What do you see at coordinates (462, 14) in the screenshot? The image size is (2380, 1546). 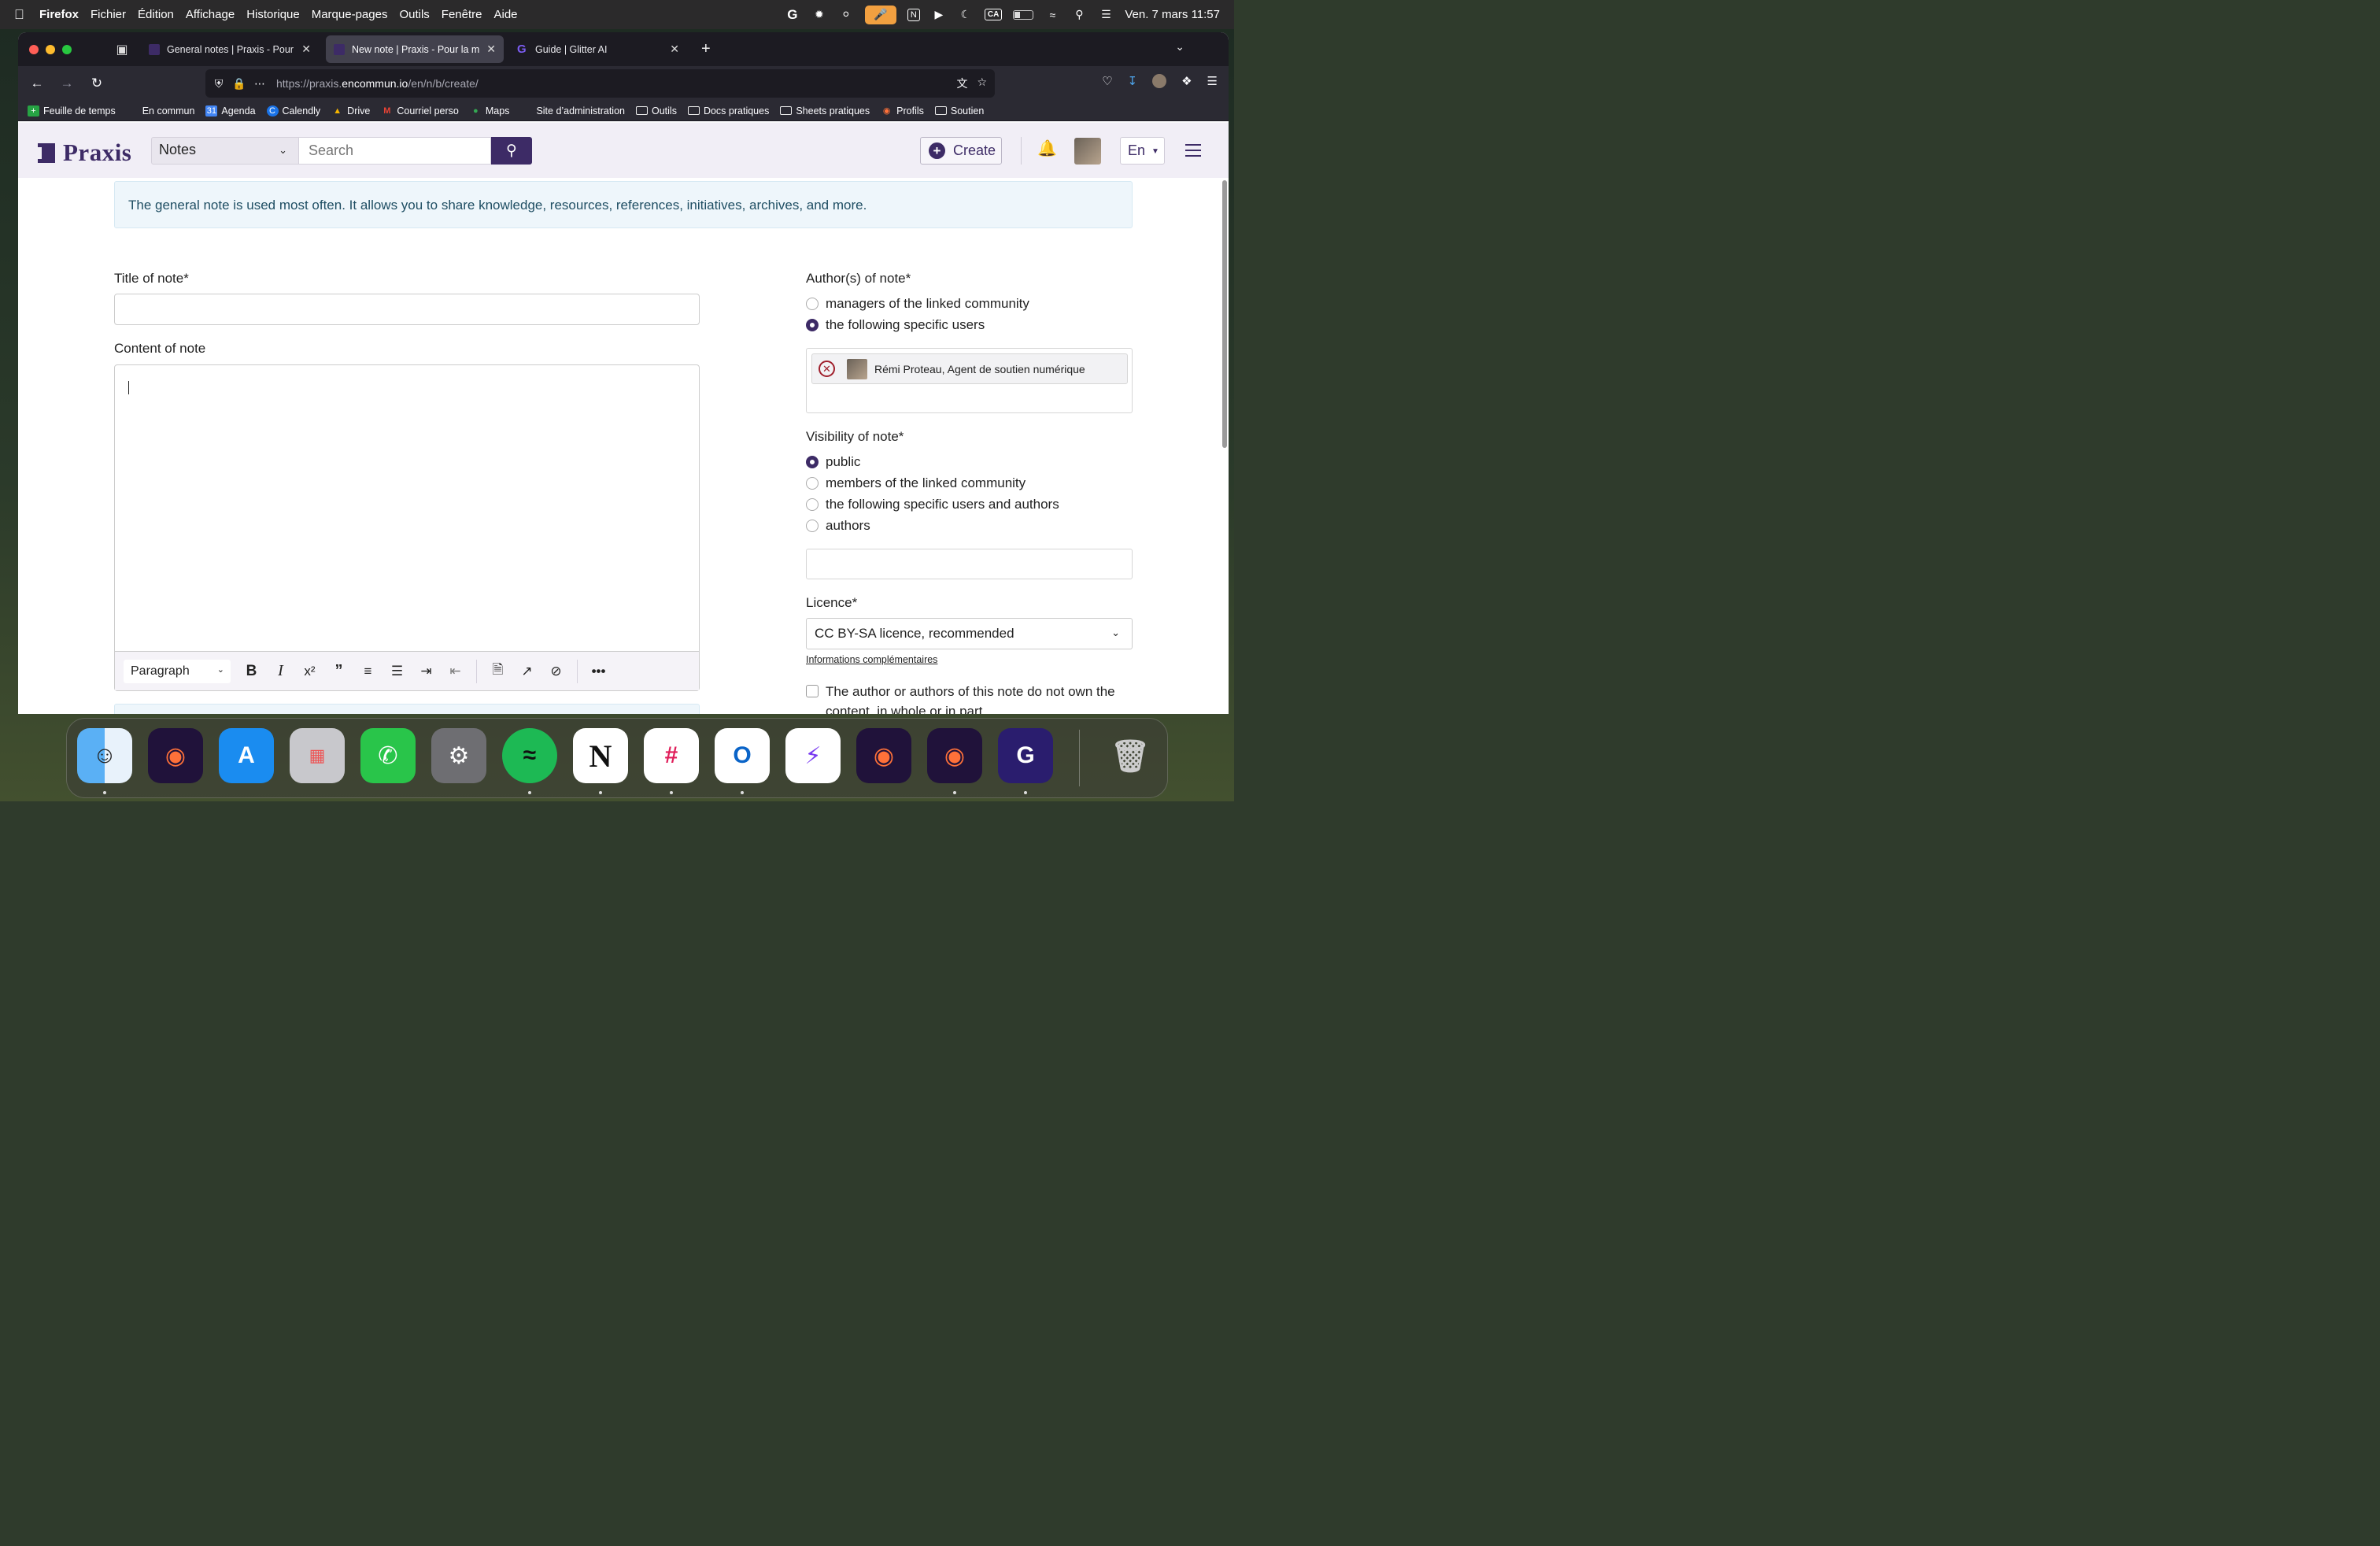 I see `menu-fenetre: Fenêtre` at bounding box center [462, 14].